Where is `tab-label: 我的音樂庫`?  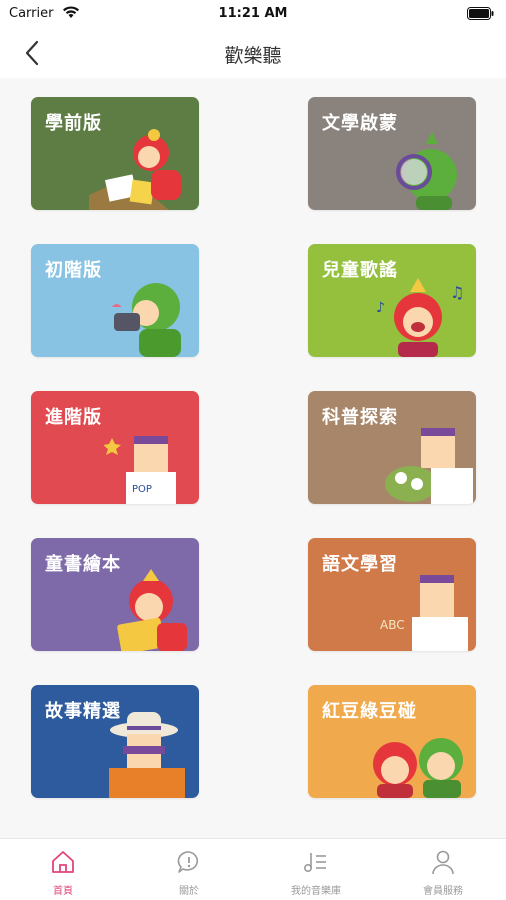 tab-label: 我的音樂庫 is located at coordinates (316, 891).